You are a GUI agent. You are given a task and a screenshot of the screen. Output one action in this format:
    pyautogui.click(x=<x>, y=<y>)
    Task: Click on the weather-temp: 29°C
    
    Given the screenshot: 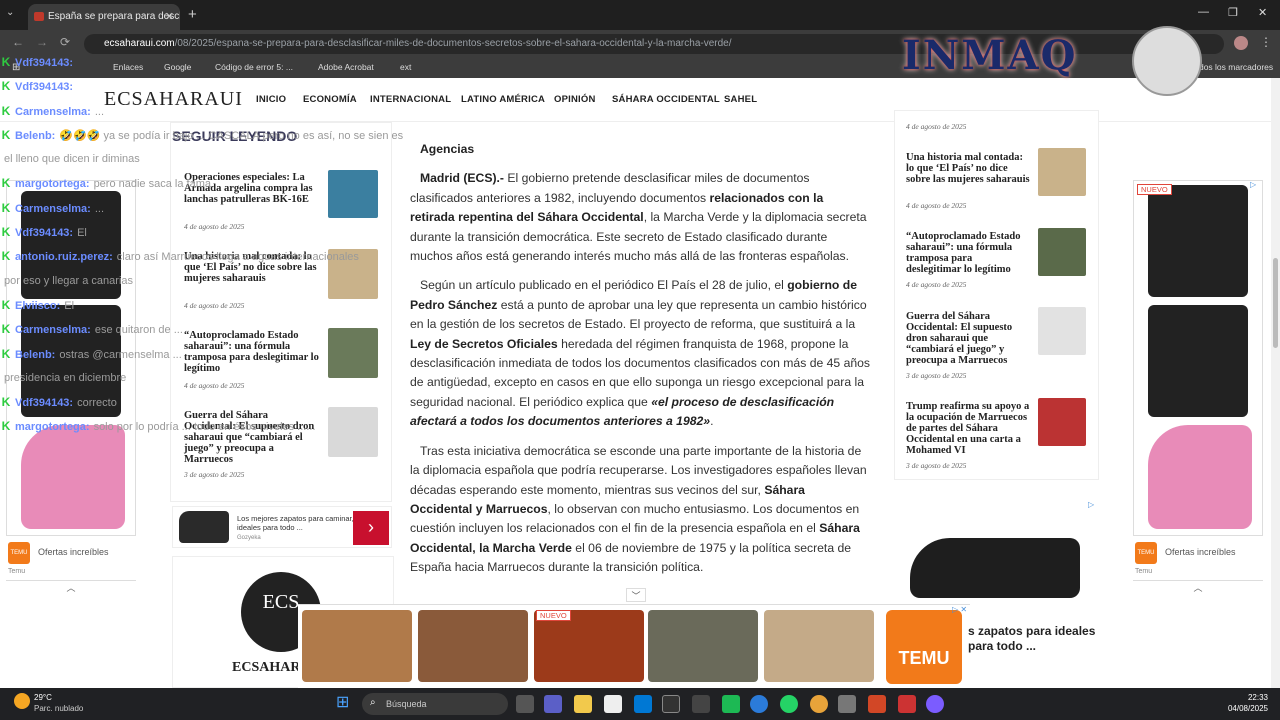 What is the action you would take?
    pyautogui.click(x=43, y=697)
    